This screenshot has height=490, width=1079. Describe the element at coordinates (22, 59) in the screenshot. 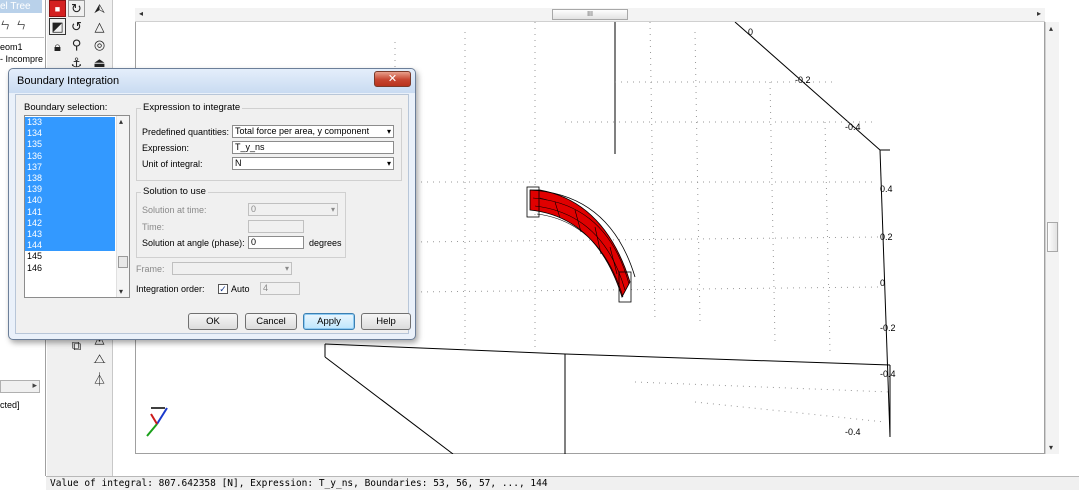

I see `tree-item-incompressible: - Incompre` at that location.